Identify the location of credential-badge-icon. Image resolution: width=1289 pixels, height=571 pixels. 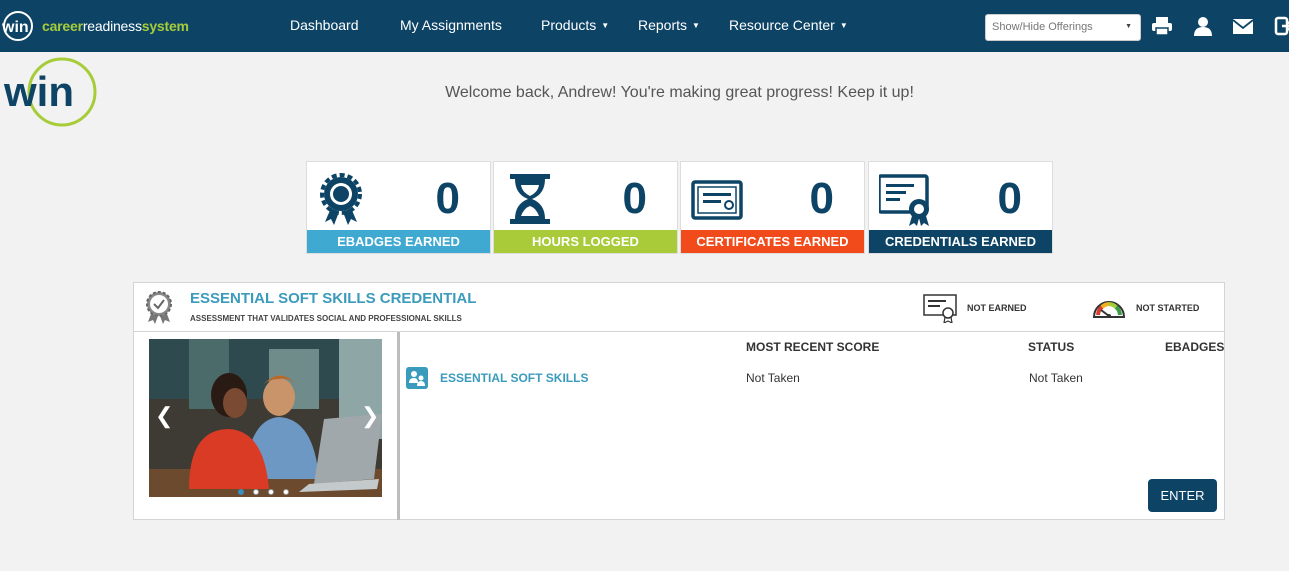
(159, 307).